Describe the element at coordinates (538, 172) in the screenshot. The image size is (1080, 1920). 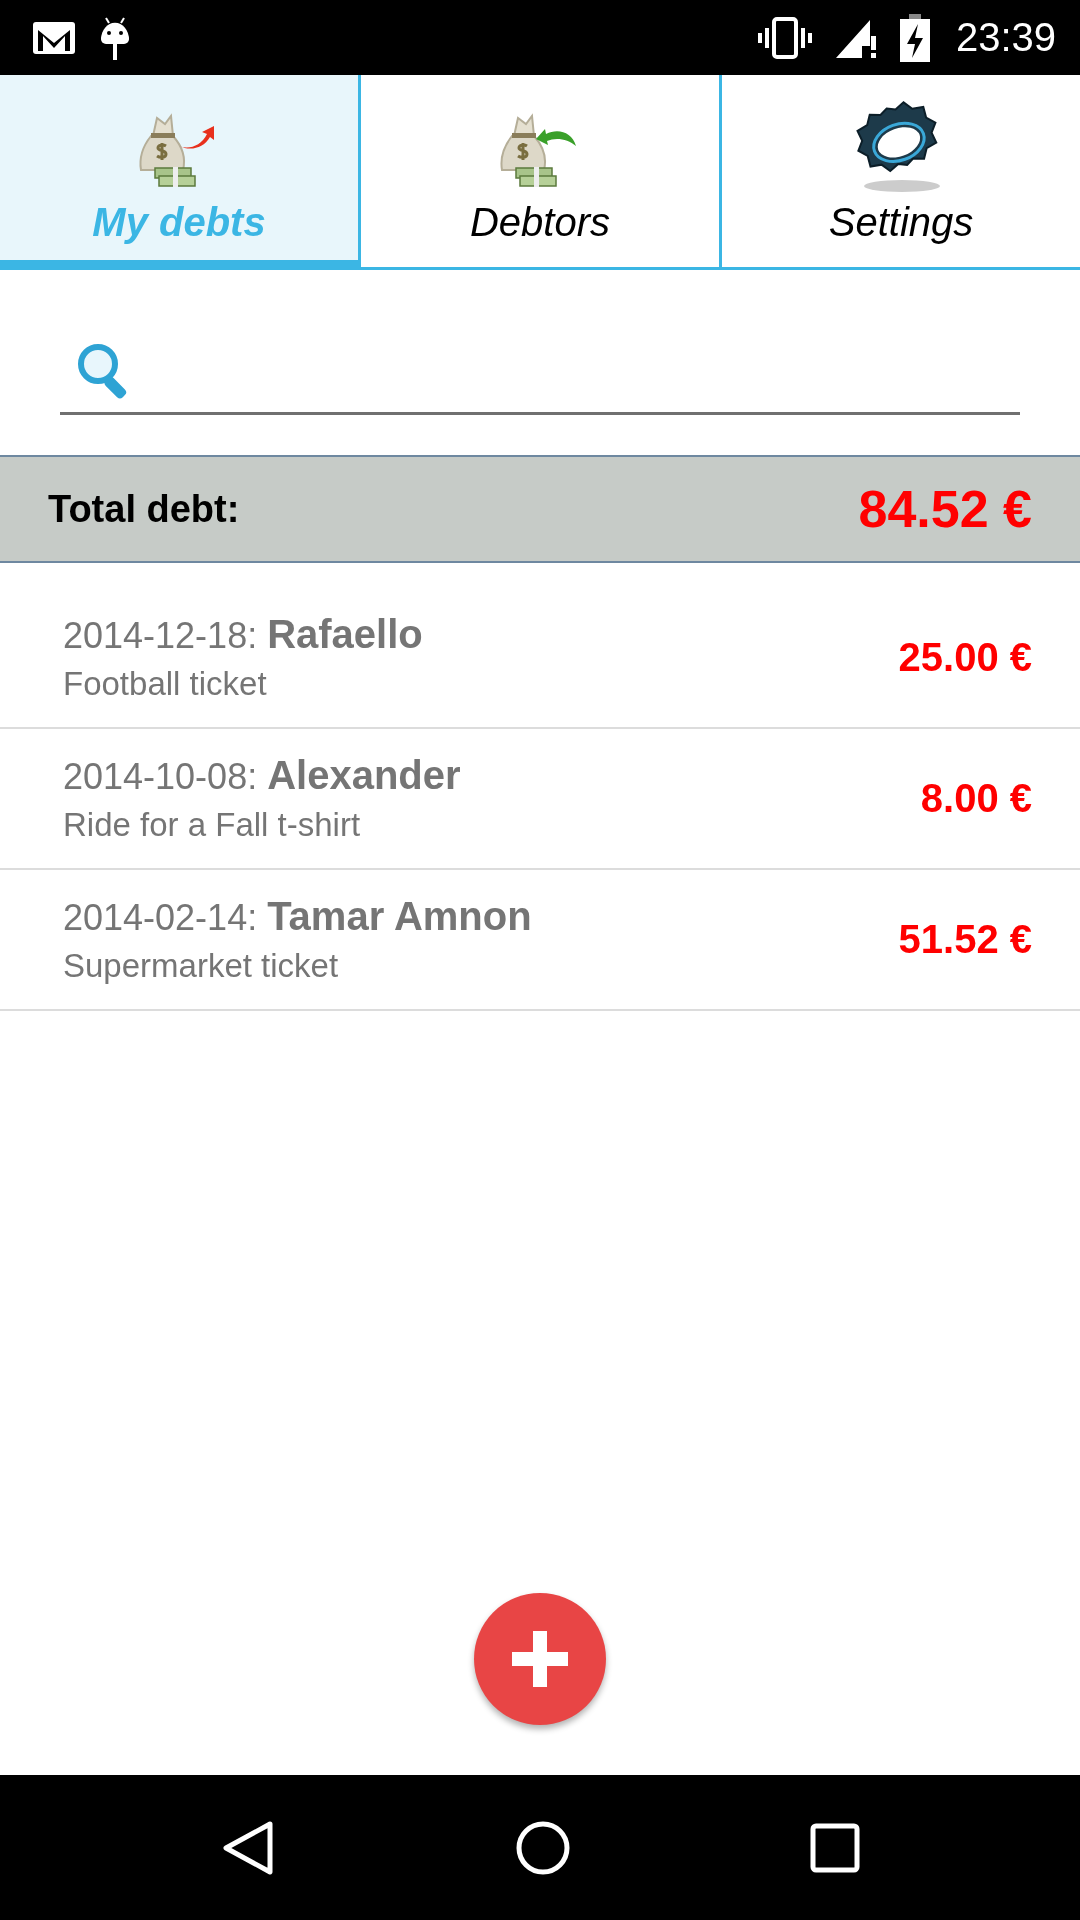
I see `tab: Debtors` at that location.